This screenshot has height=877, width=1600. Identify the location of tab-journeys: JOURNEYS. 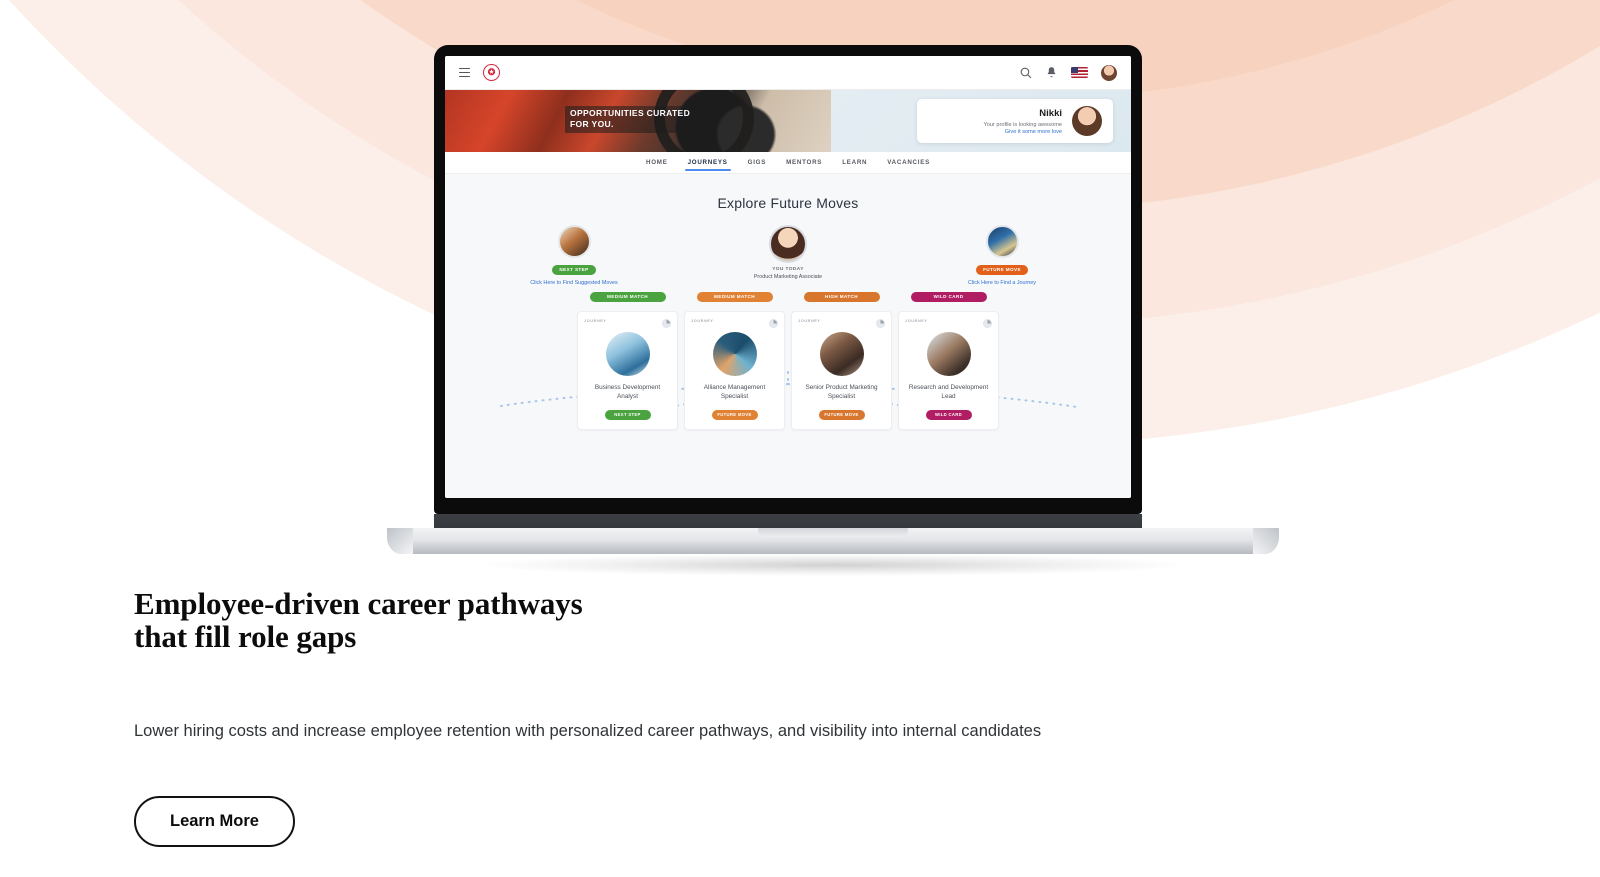
(707, 165).